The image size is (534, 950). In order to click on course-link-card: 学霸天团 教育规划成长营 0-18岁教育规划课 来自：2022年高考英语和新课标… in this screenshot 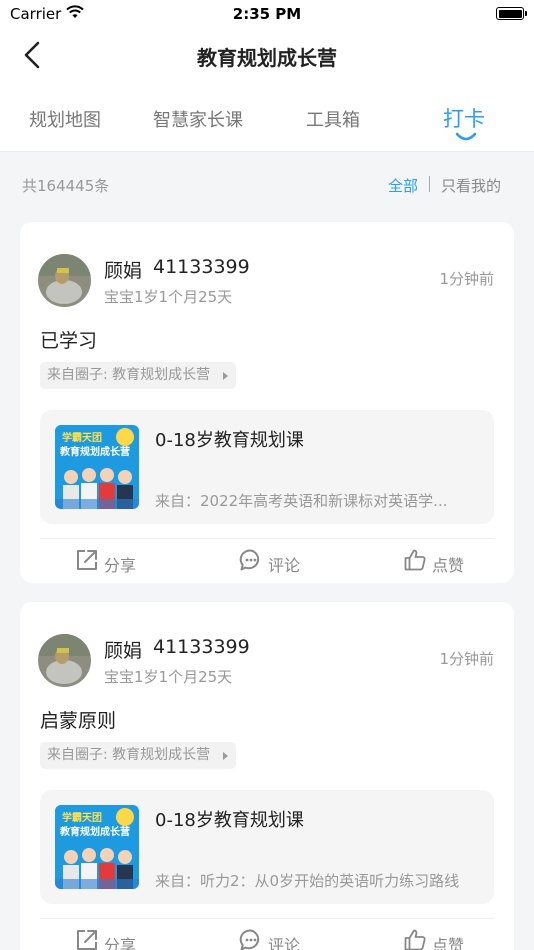, I will do `click(267, 467)`.